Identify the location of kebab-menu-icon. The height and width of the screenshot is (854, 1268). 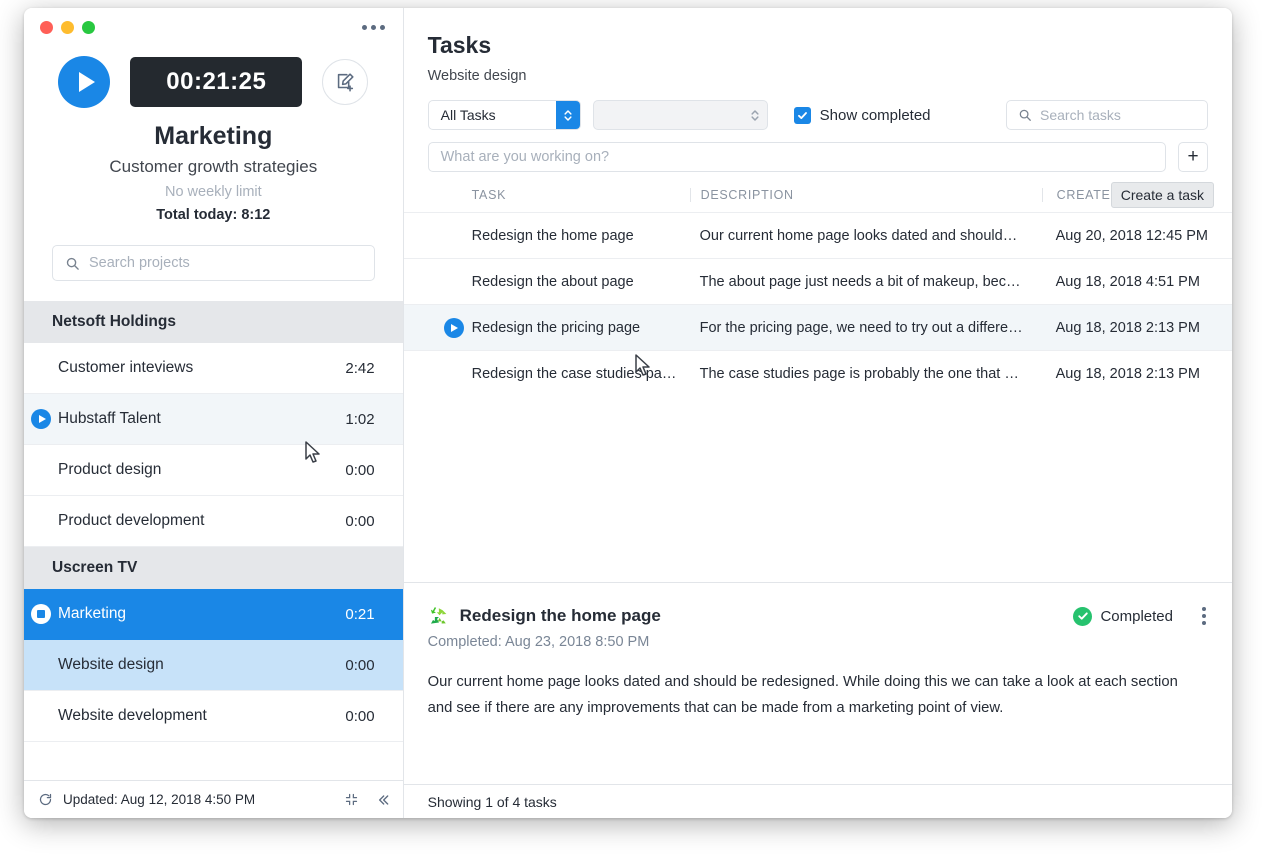
(1204, 616).